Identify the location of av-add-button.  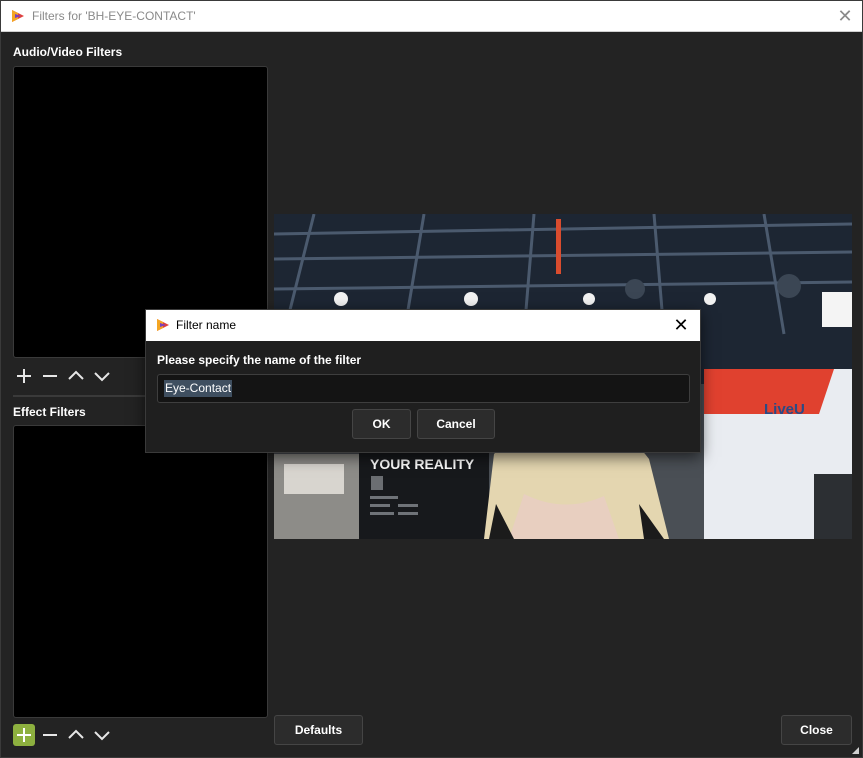
(24, 376).